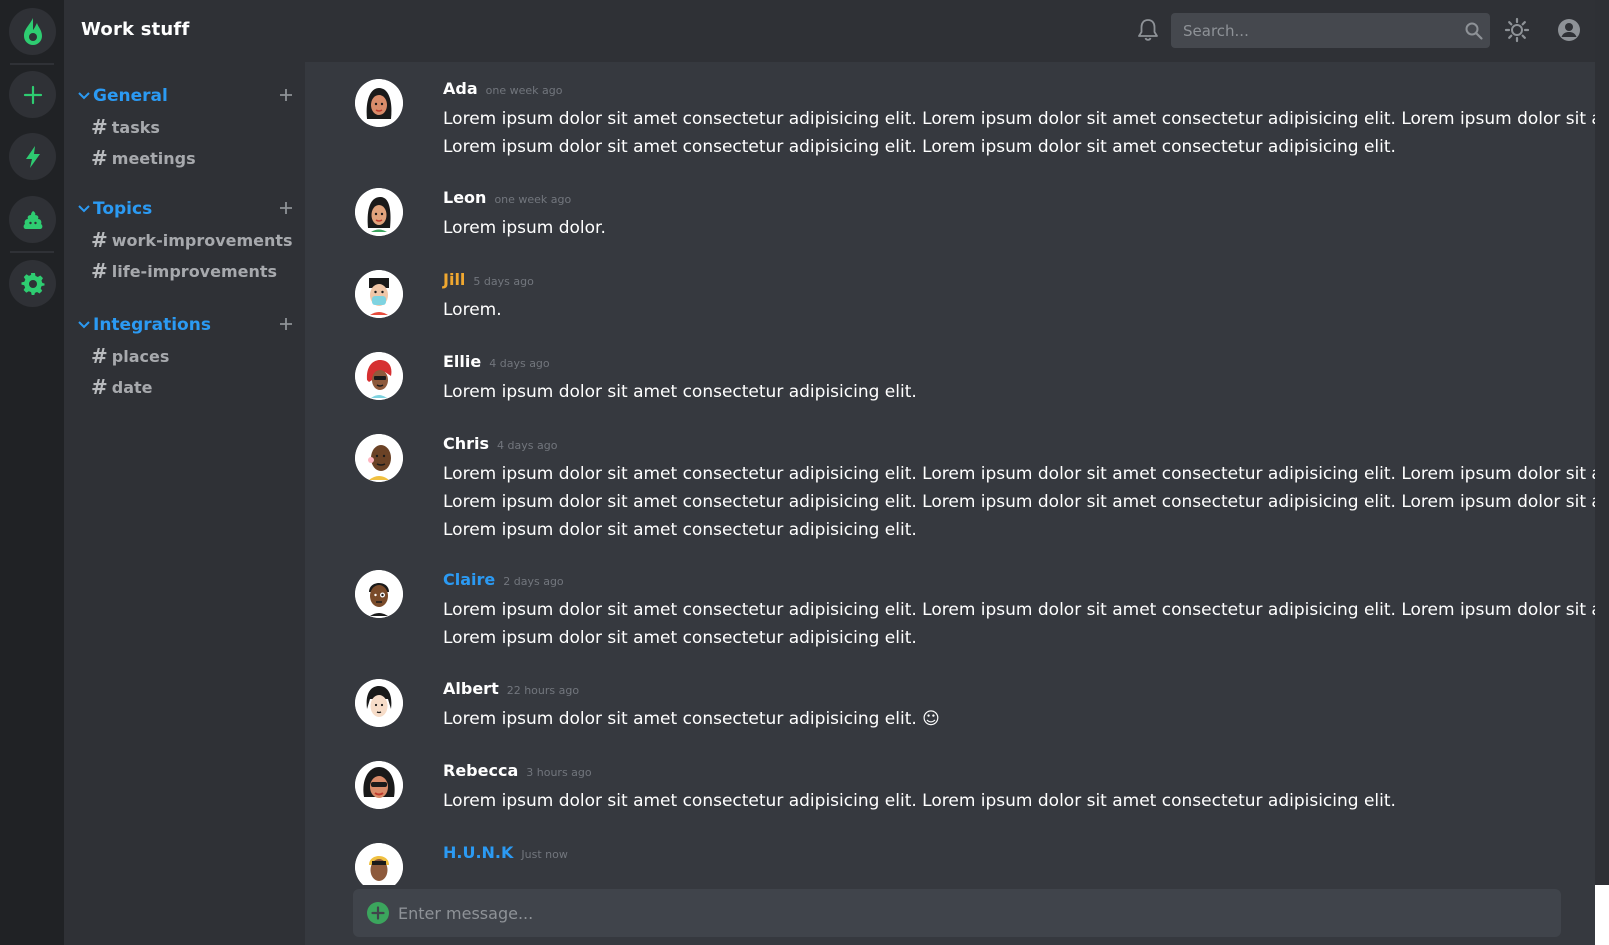 Image resolution: width=1609 pixels, height=945 pixels. Describe the element at coordinates (132, 387) in the screenshot. I see `channel-name: date` at that location.